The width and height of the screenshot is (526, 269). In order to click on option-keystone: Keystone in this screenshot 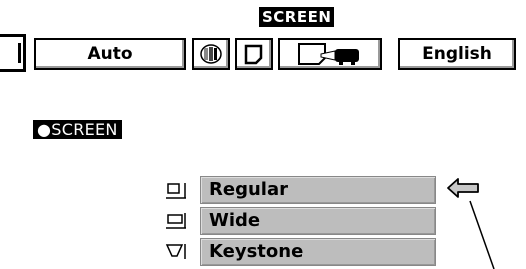, I will do `click(318, 252)`.